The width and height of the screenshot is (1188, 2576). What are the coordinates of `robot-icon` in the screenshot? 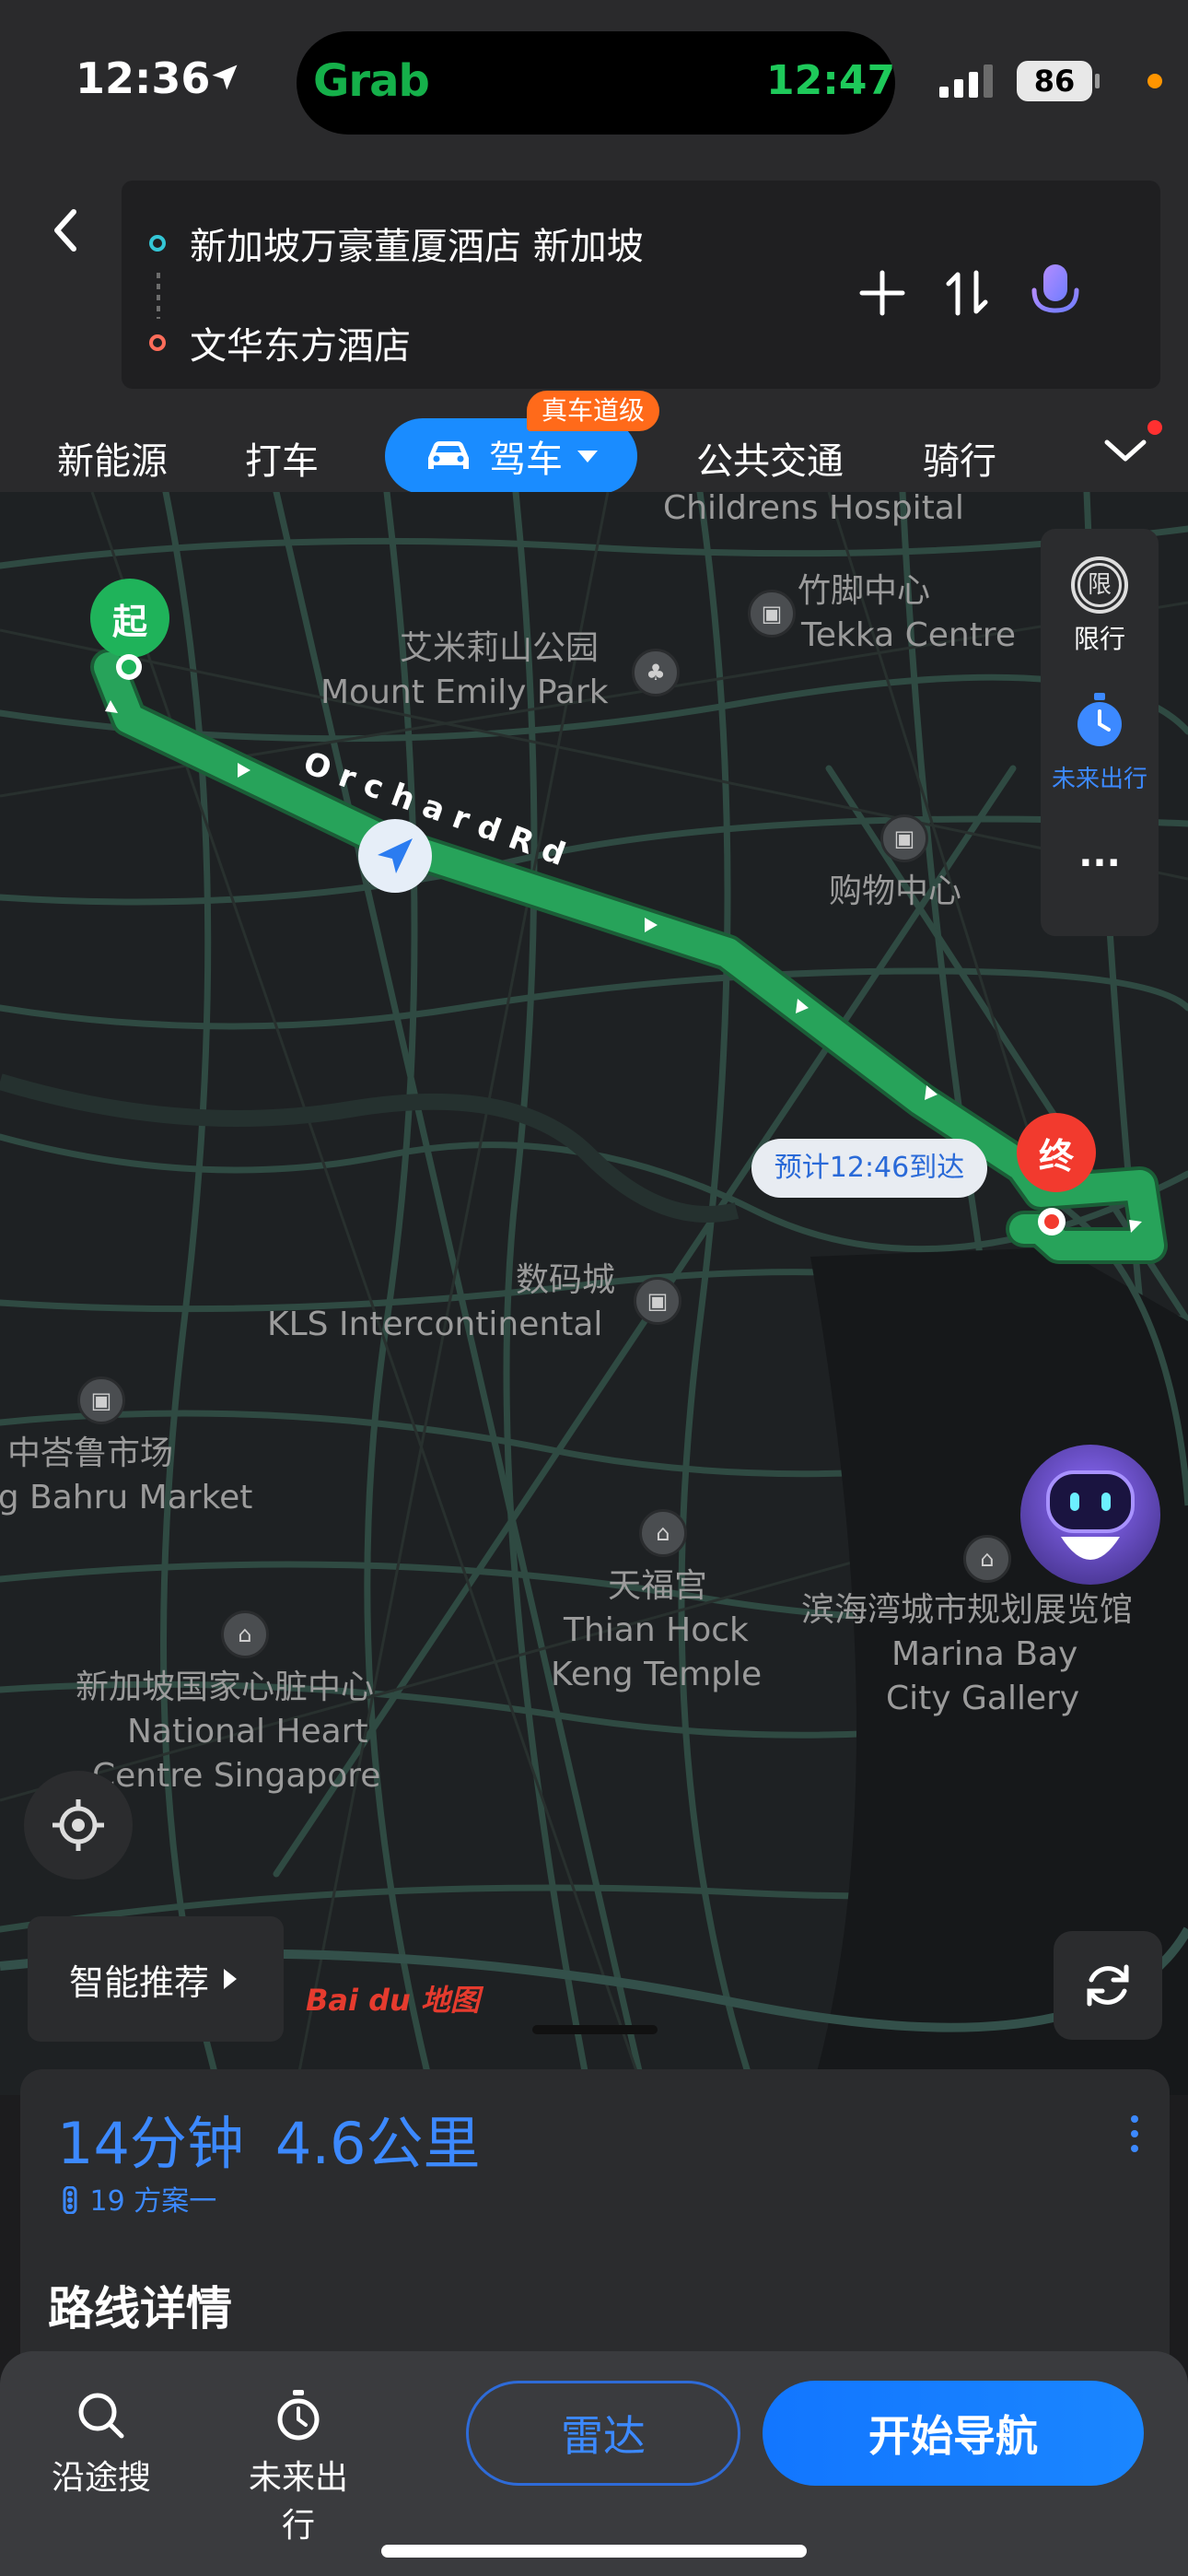 It's located at (1091, 1515).